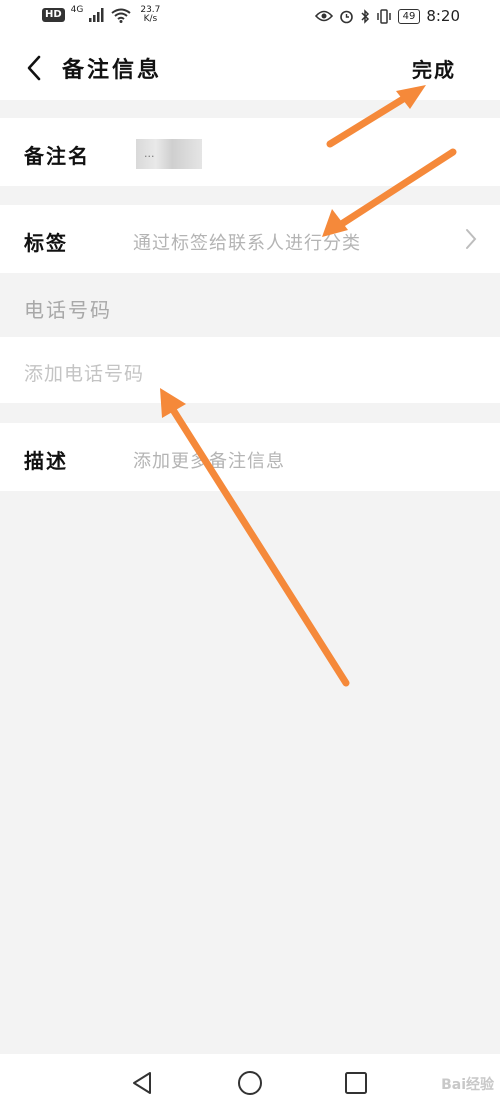 The height and width of the screenshot is (1111, 500). I want to click on page-title: 备注信息, so click(112, 70).